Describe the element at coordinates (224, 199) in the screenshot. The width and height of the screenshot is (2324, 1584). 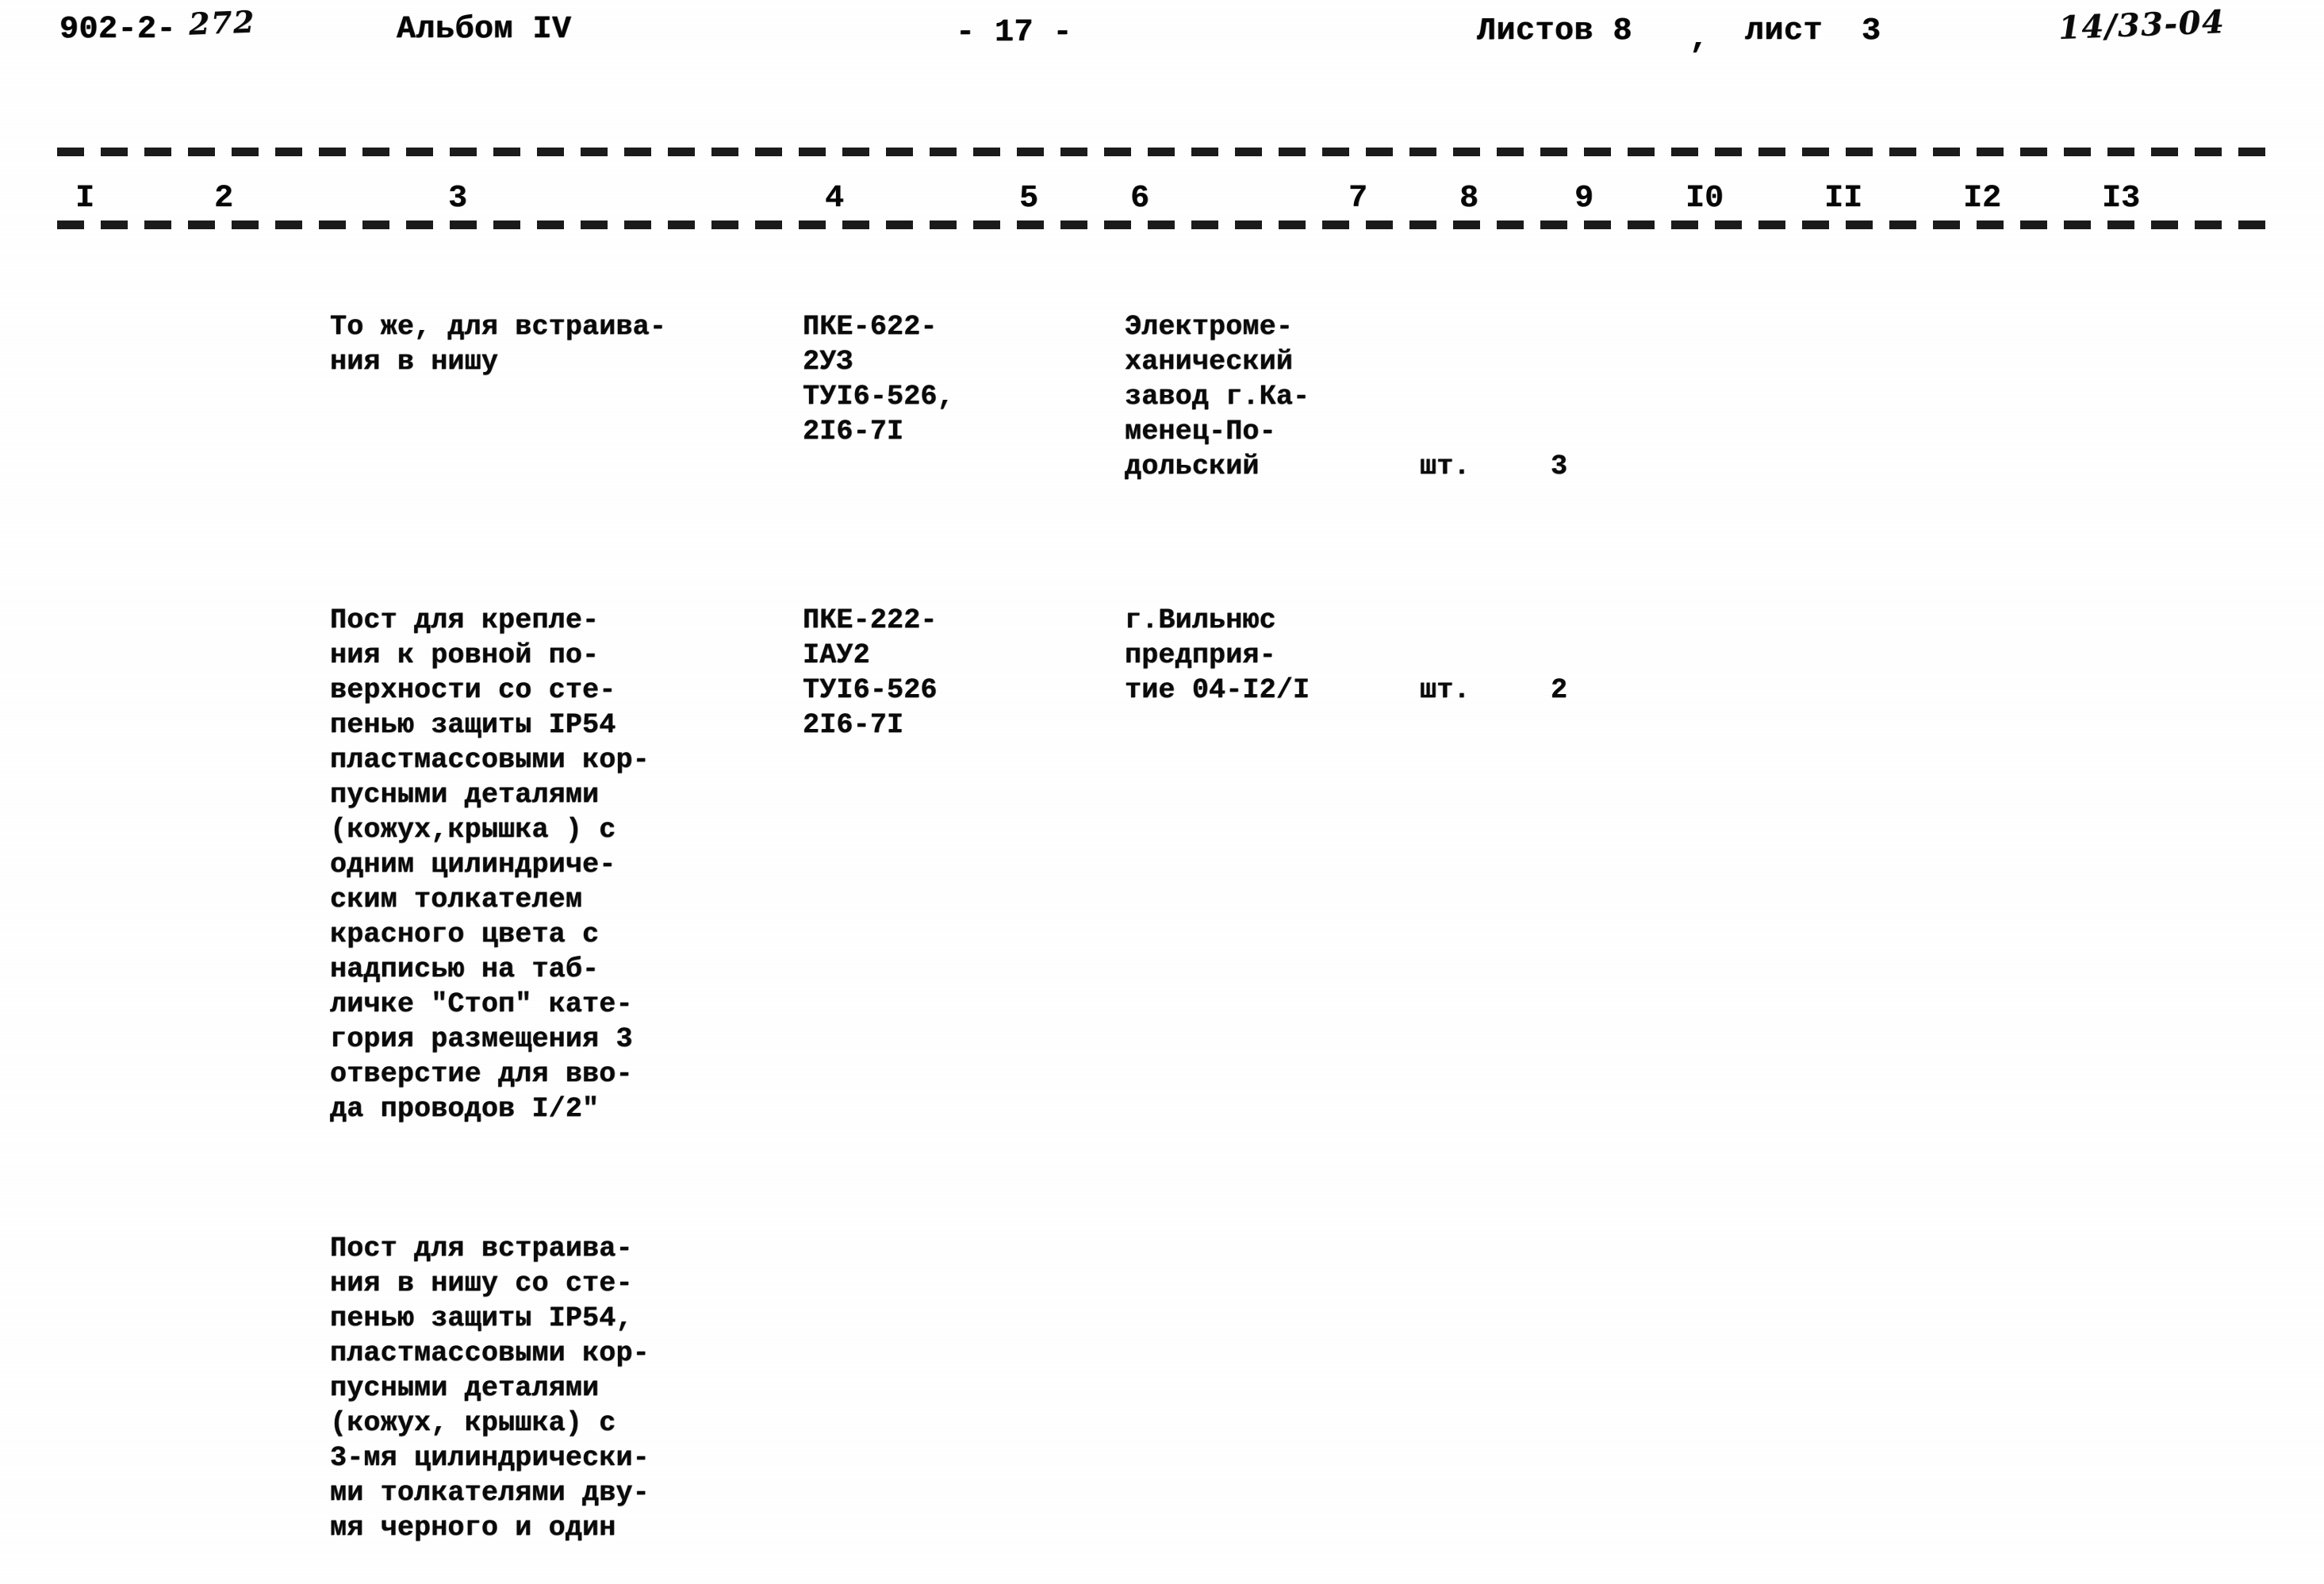
I see `column-number-2: 2` at that location.